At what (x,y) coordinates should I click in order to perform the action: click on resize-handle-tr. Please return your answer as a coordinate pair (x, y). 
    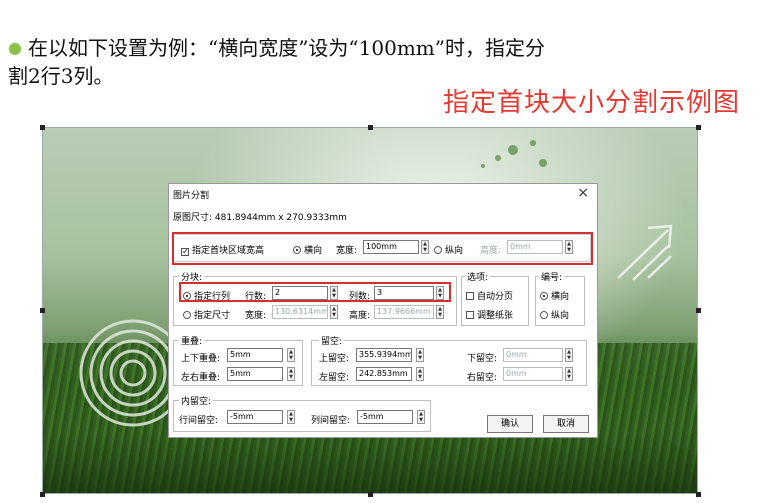
    Looking at the image, I should click on (698, 127).